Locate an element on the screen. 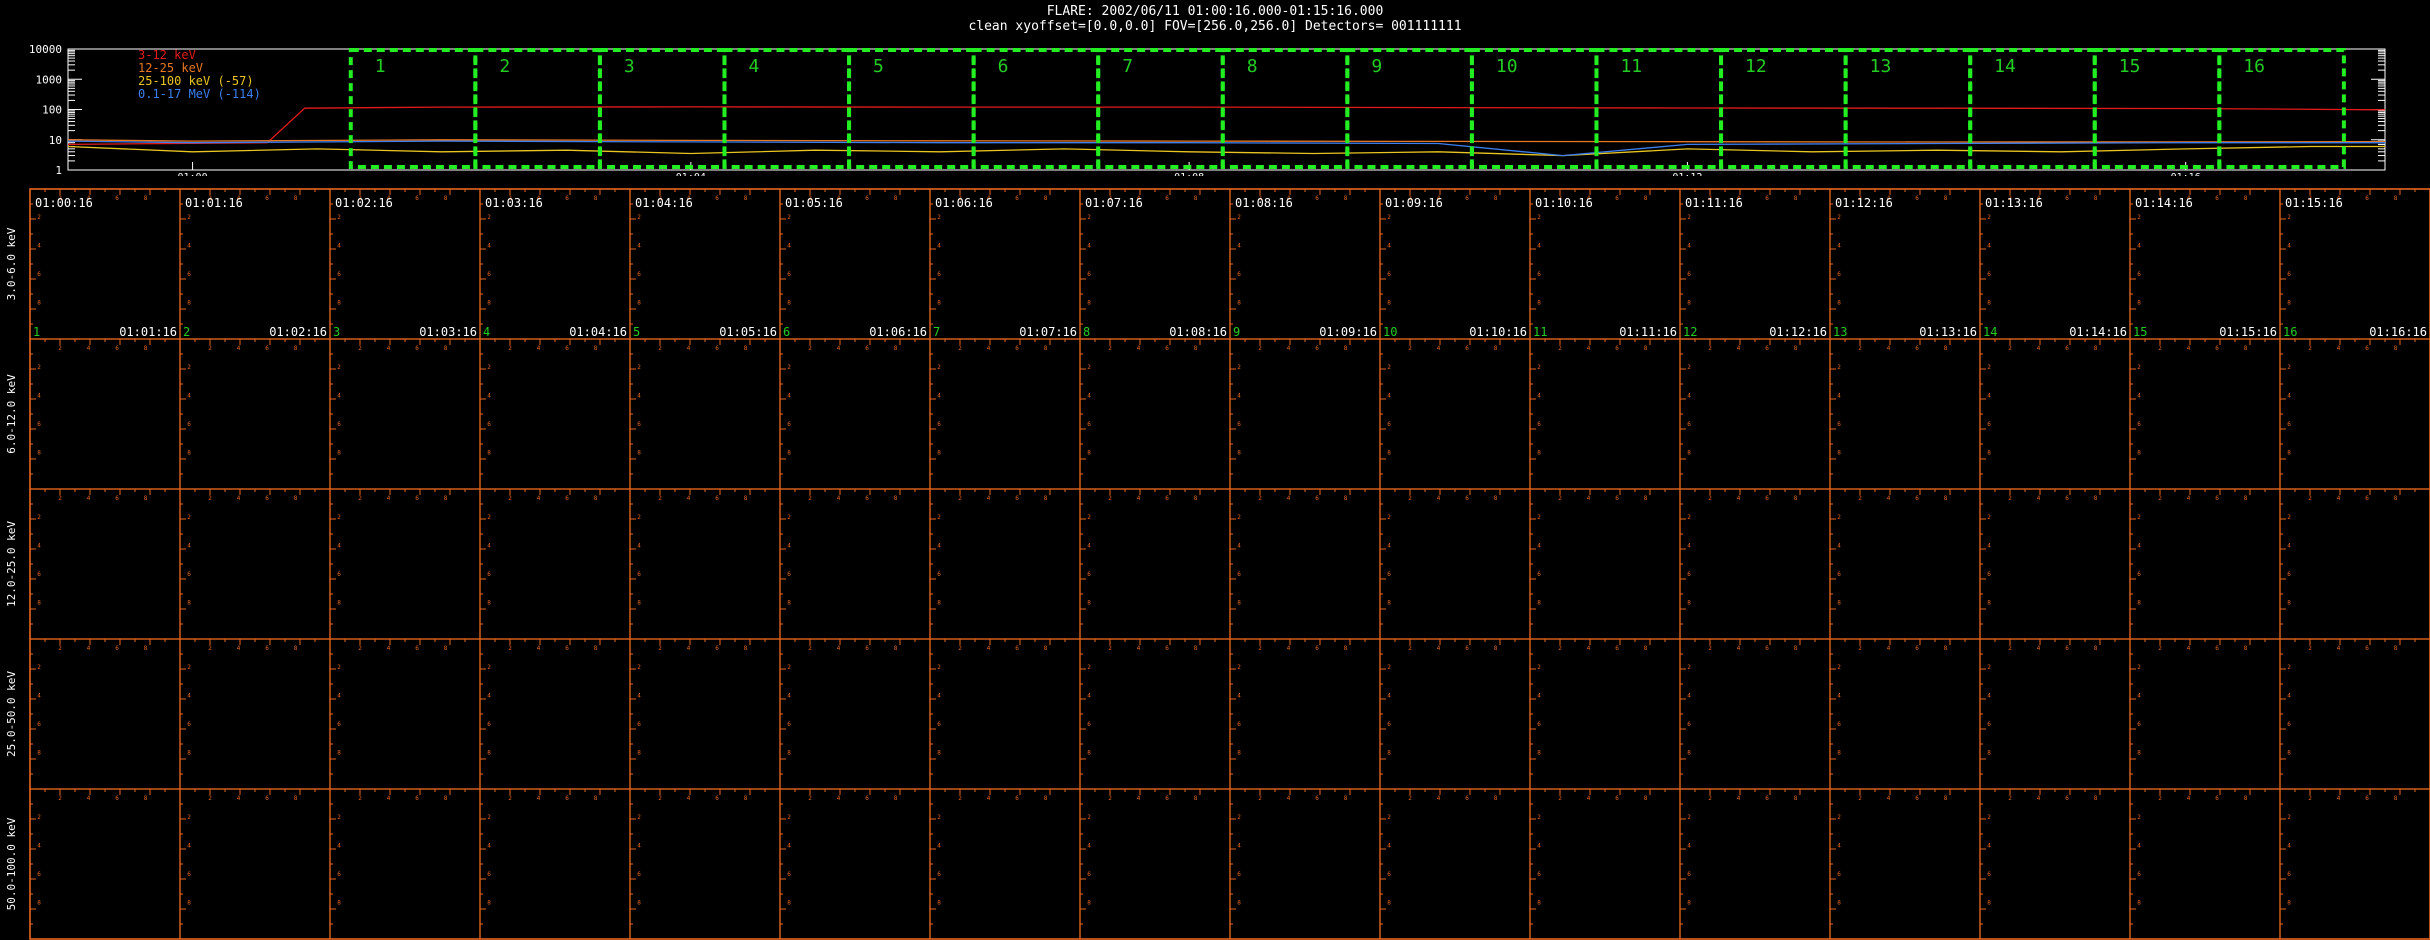 The image size is (2430, 940). energy-band-label: 3.0-6.0 keV is located at coordinates (11, 263).